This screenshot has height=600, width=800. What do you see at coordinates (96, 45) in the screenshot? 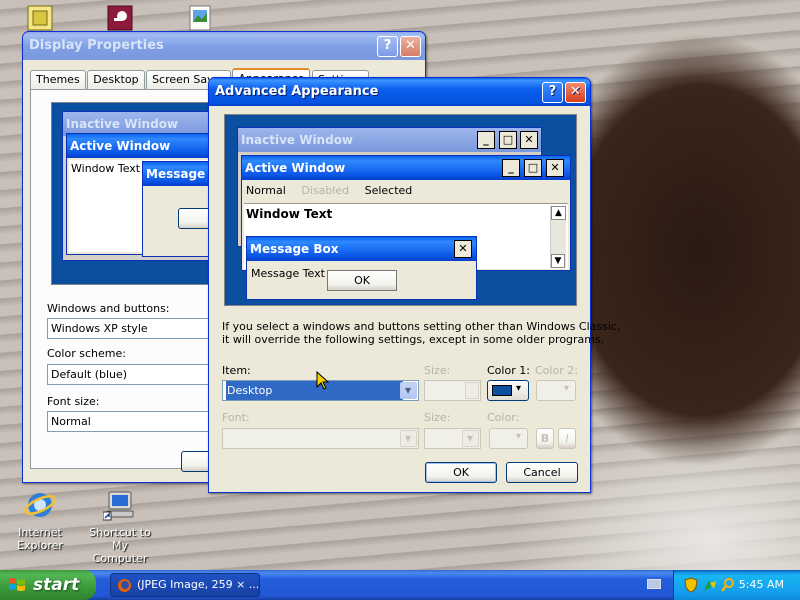
I see `window-title: Display Properties` at bounding box center [96, 45].